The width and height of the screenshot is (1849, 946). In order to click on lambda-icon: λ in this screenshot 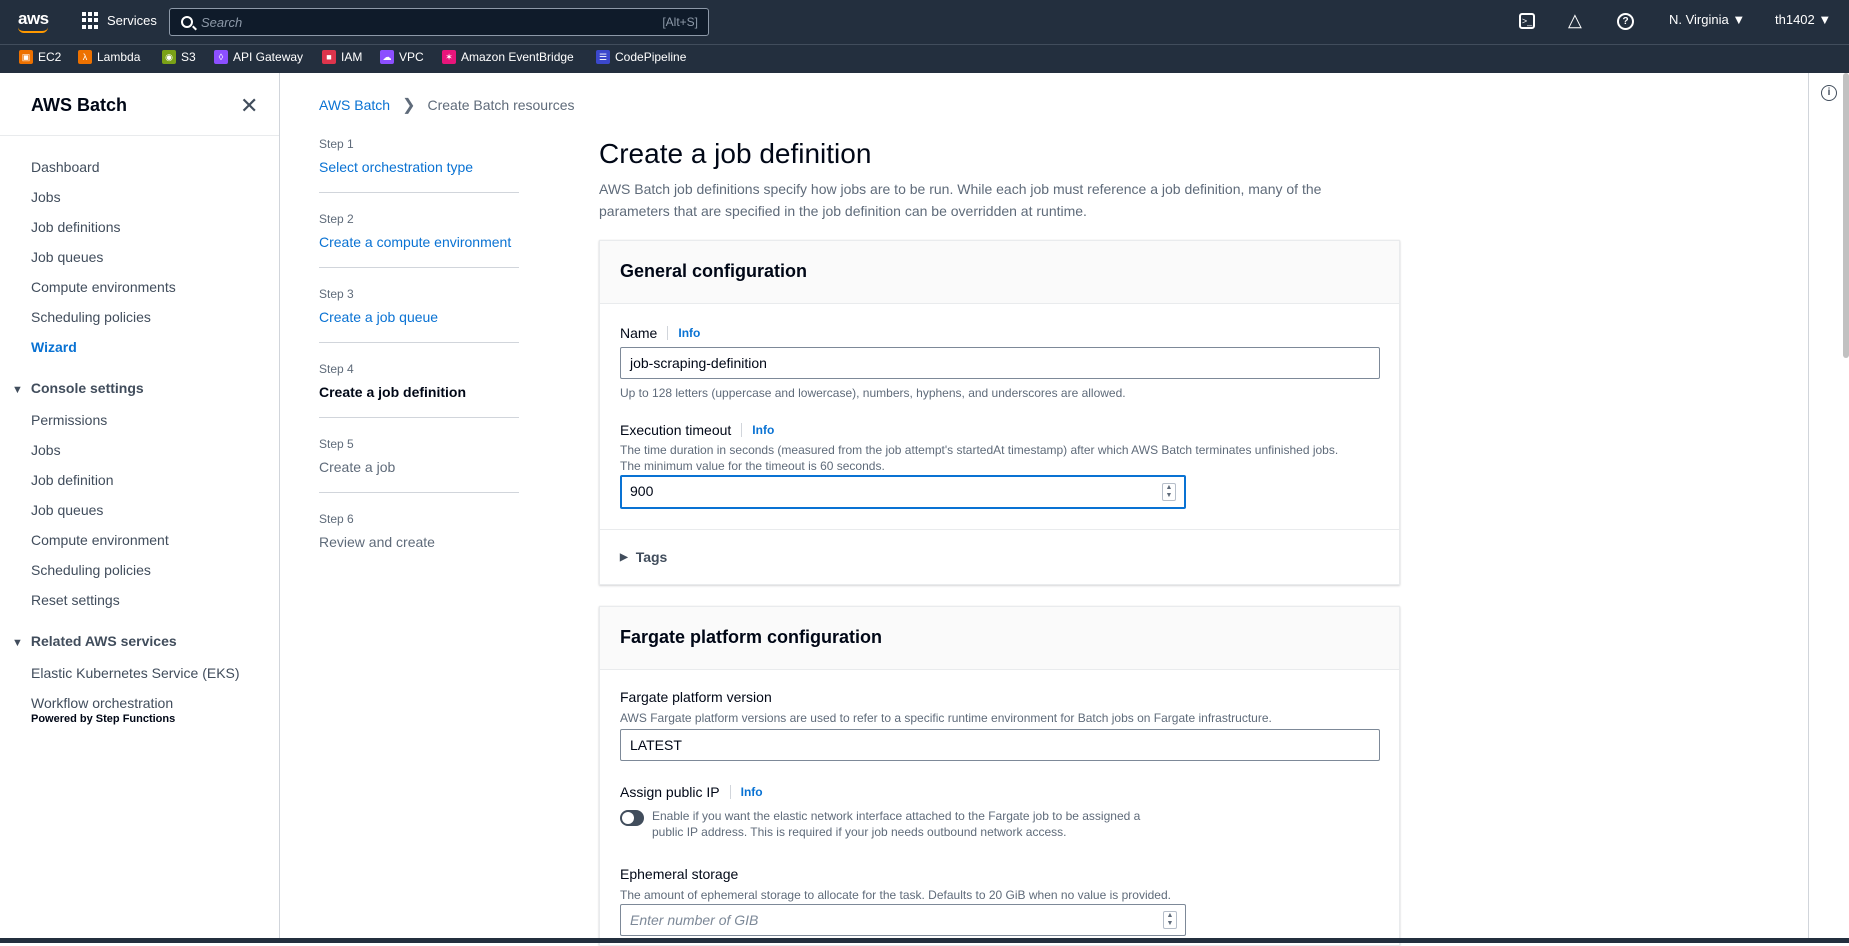, I will do `click(85, 57)`.